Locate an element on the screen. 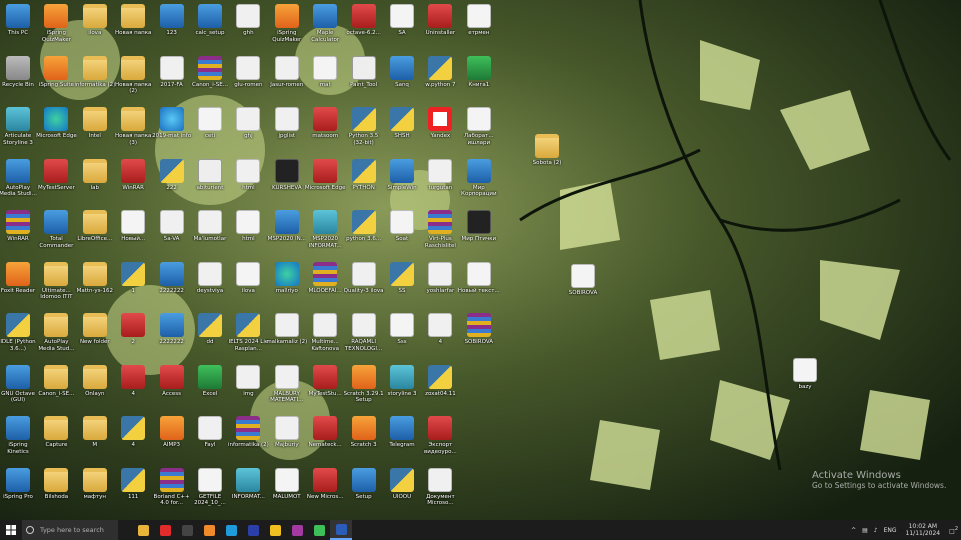 The width and height of the screenshot is (961, 540). desktop-icon: IDLE (Python 3.6...) is located at coordinates (19, 336).